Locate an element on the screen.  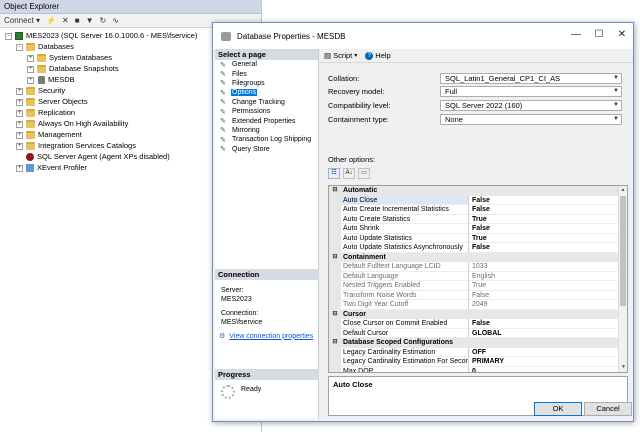
page-item-filegroups: ✎ Filegroups is located at coordinates (266, 83).